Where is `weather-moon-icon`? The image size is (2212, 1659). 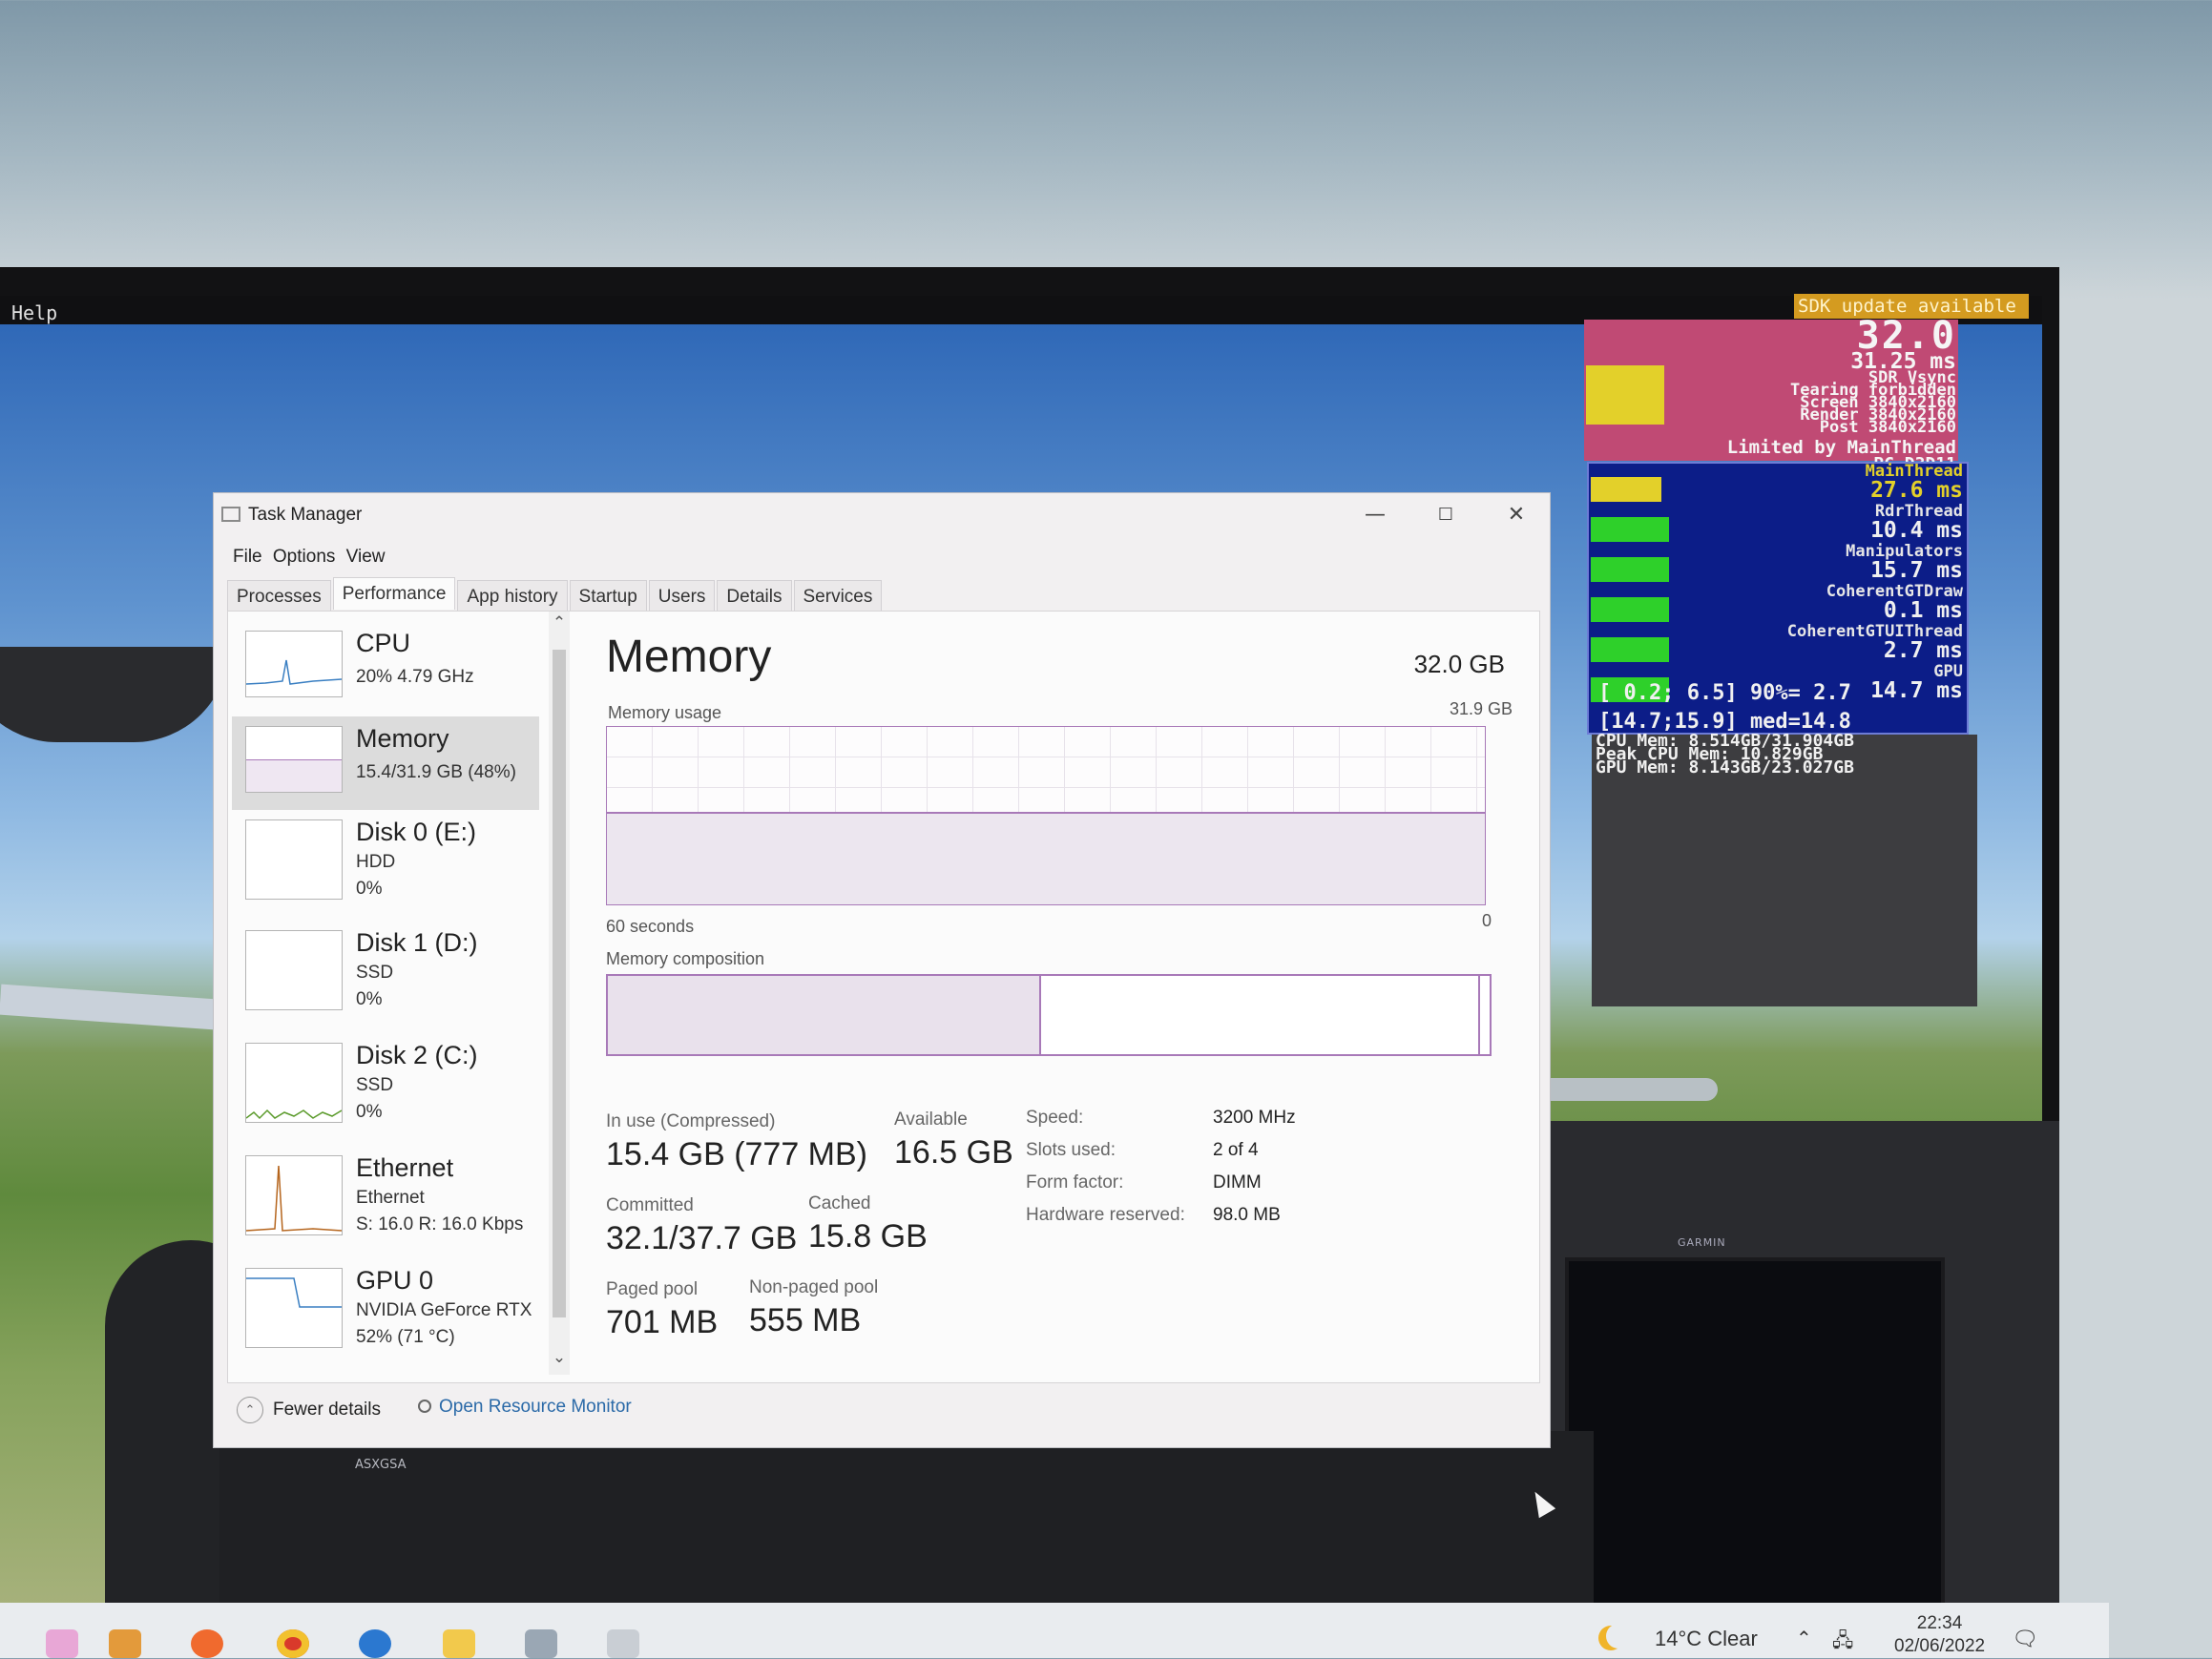 weather-moon-icon is located at coordinates (1619, 1636).